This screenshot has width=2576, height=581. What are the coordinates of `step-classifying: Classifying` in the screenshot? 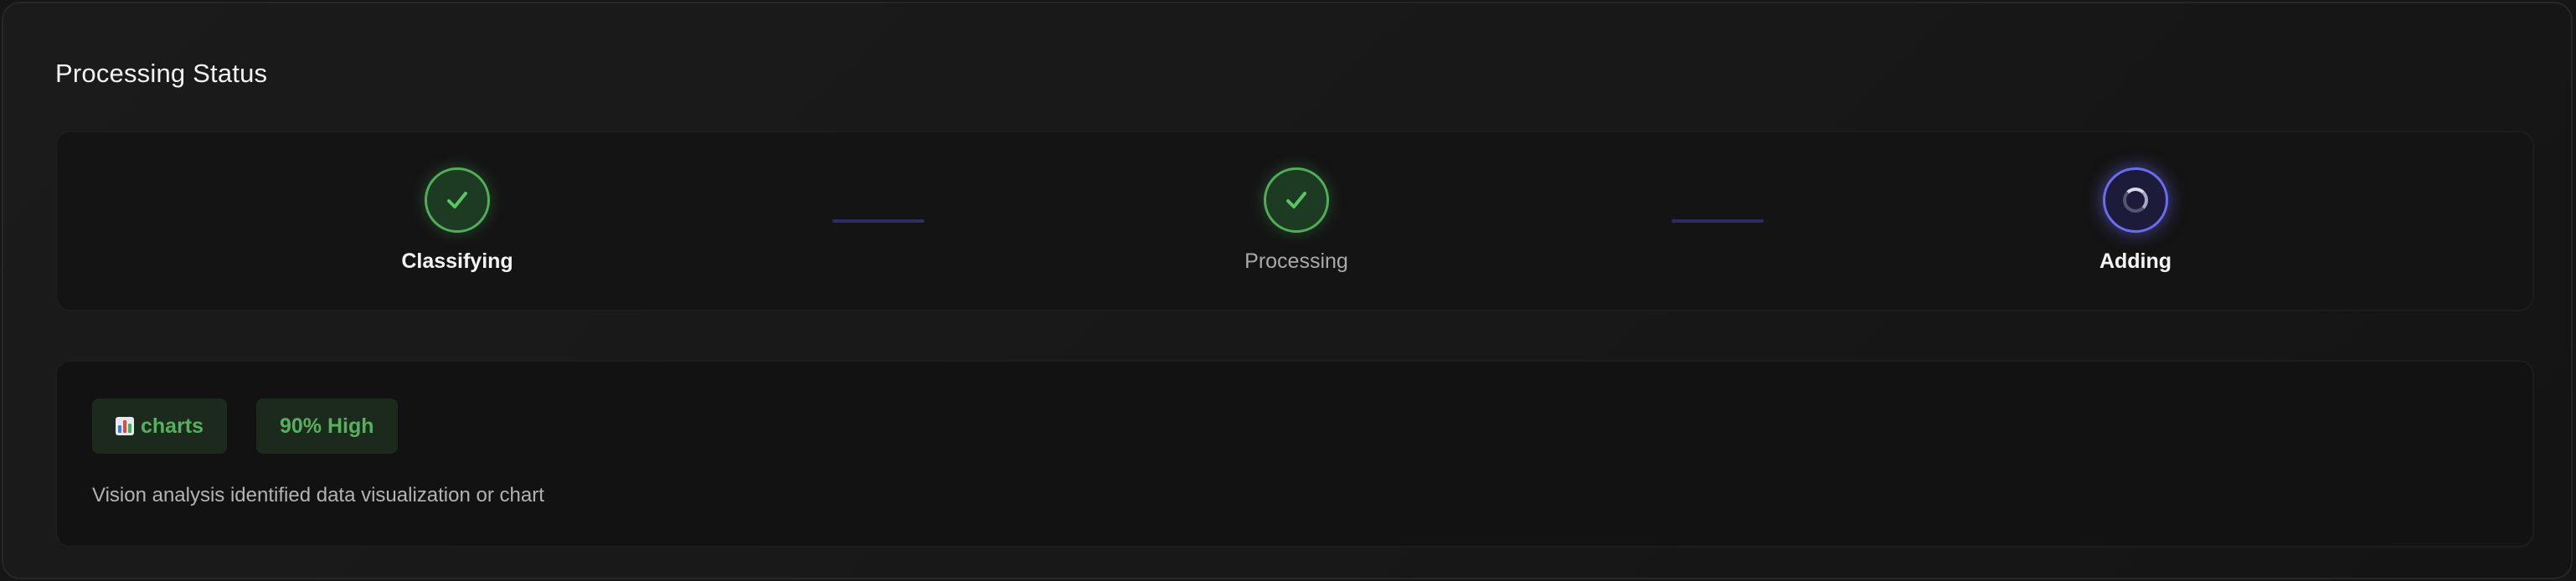 It's located at (457, 223).